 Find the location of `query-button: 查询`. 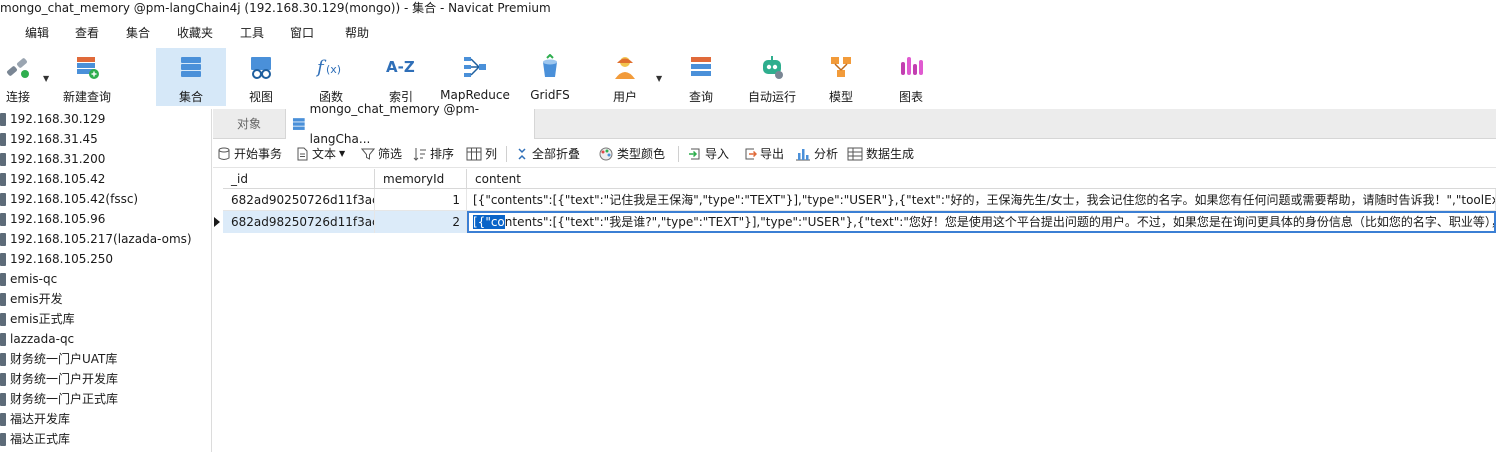

query-button: 查询 is located at coordinates (701, 77).